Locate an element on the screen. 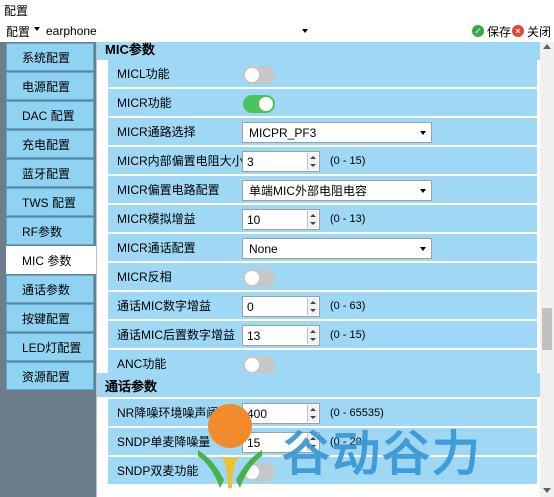  close-button: × 关闭 is located at coordinates (531, 31).